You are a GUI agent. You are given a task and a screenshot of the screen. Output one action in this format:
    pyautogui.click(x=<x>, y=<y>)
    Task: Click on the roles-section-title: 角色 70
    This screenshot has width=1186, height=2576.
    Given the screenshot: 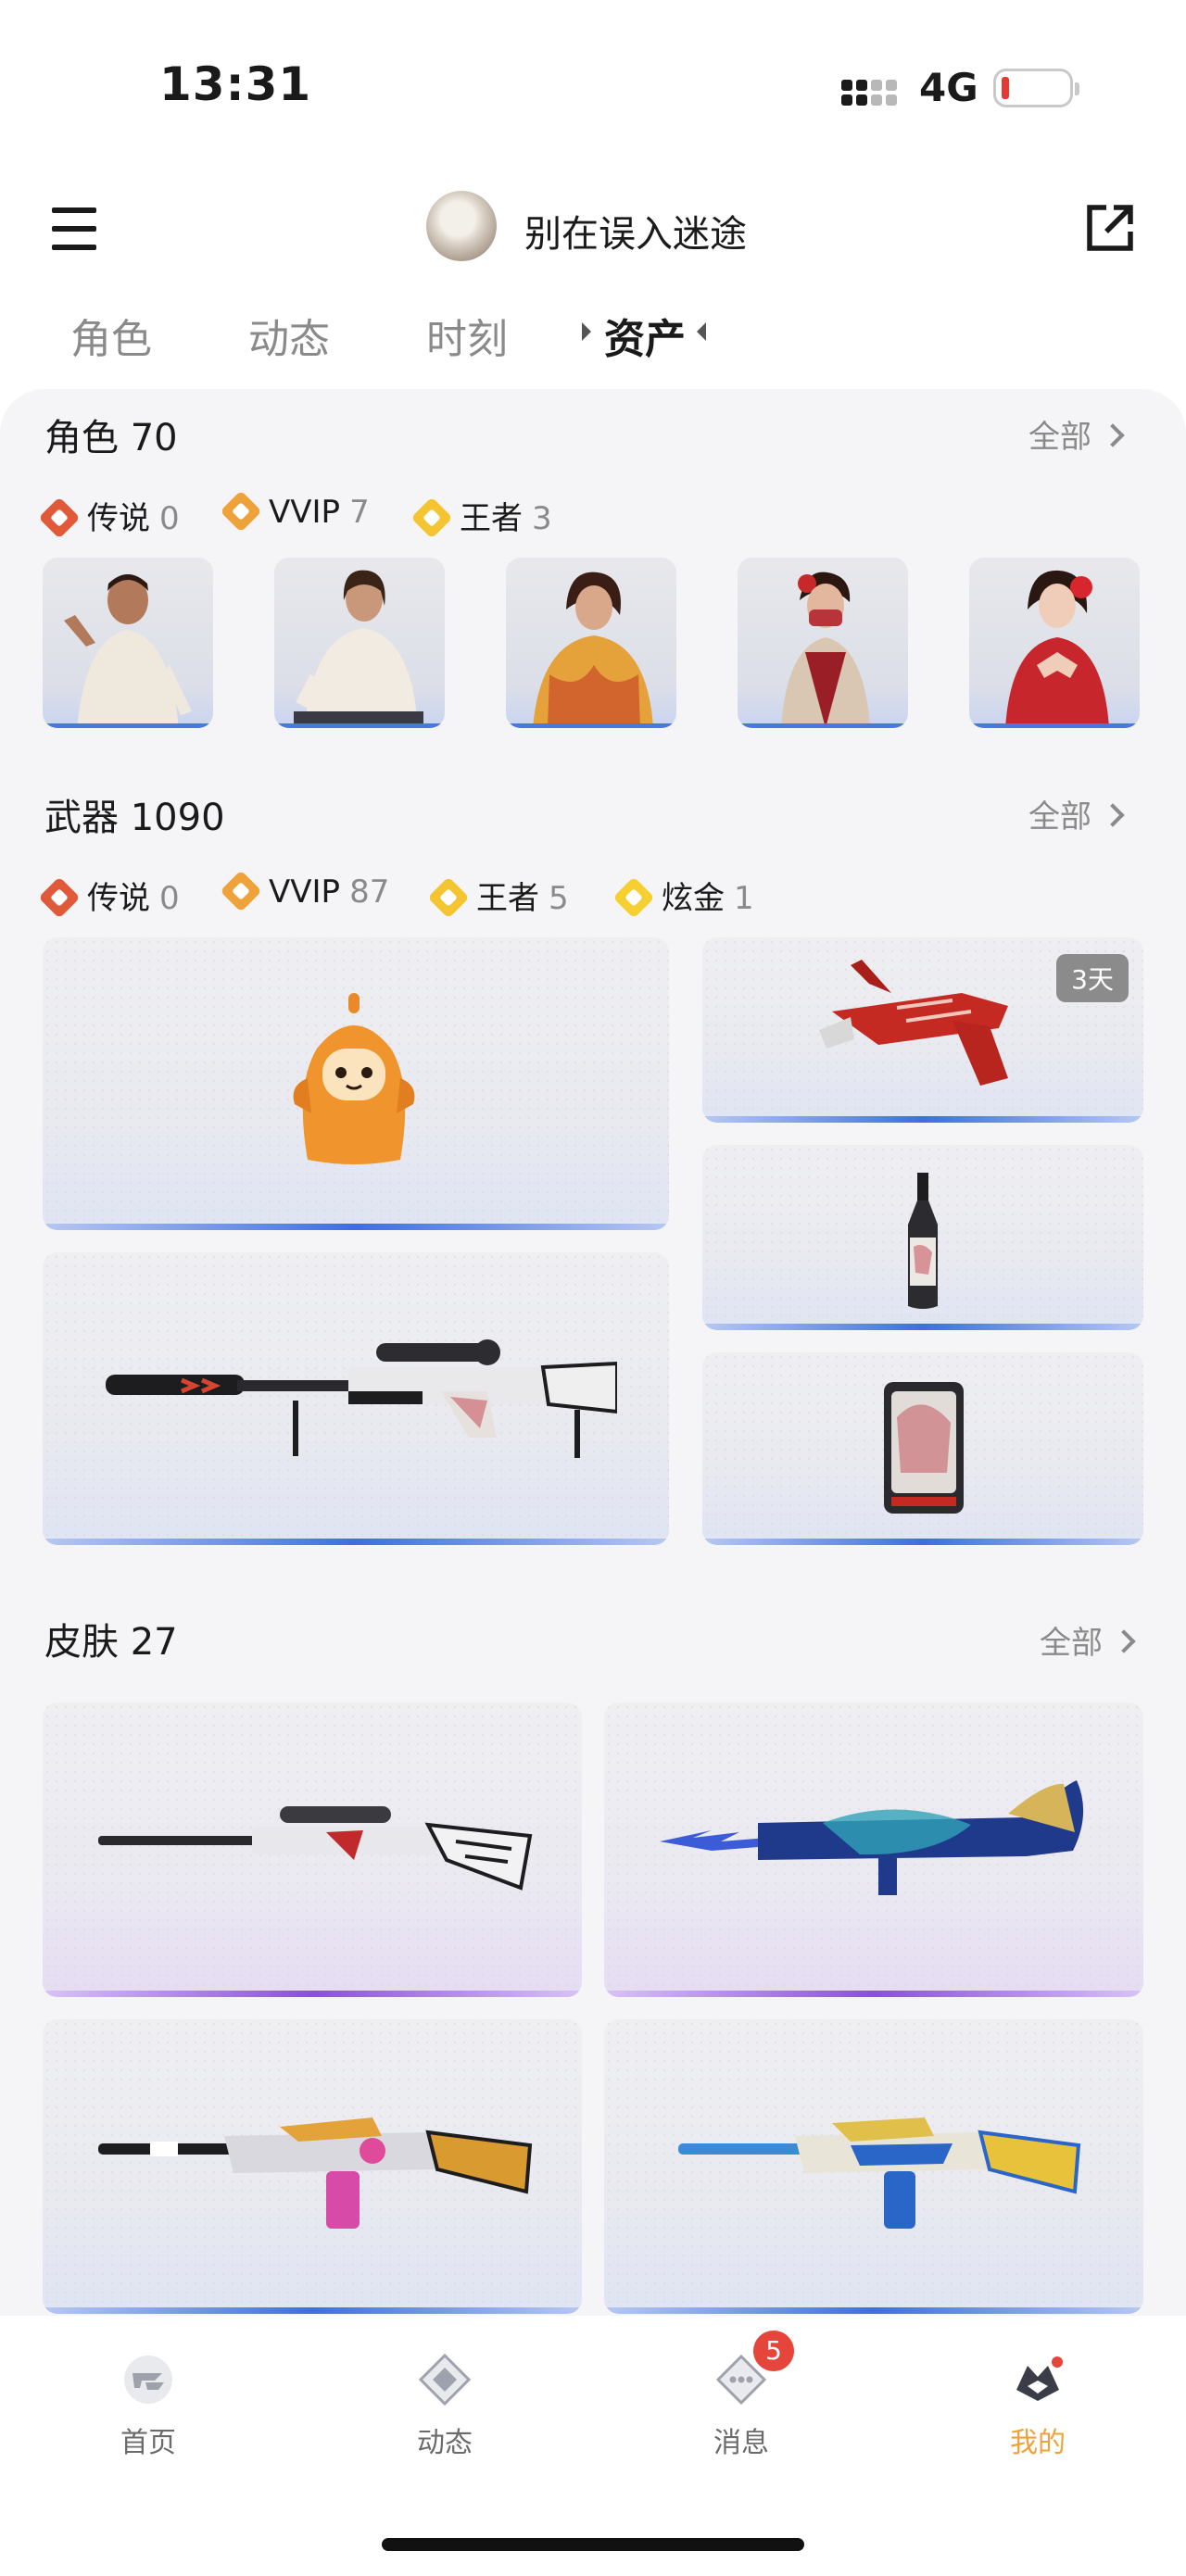 What is the action you would take?
    pyautogui.click(x=111, y=438)
    